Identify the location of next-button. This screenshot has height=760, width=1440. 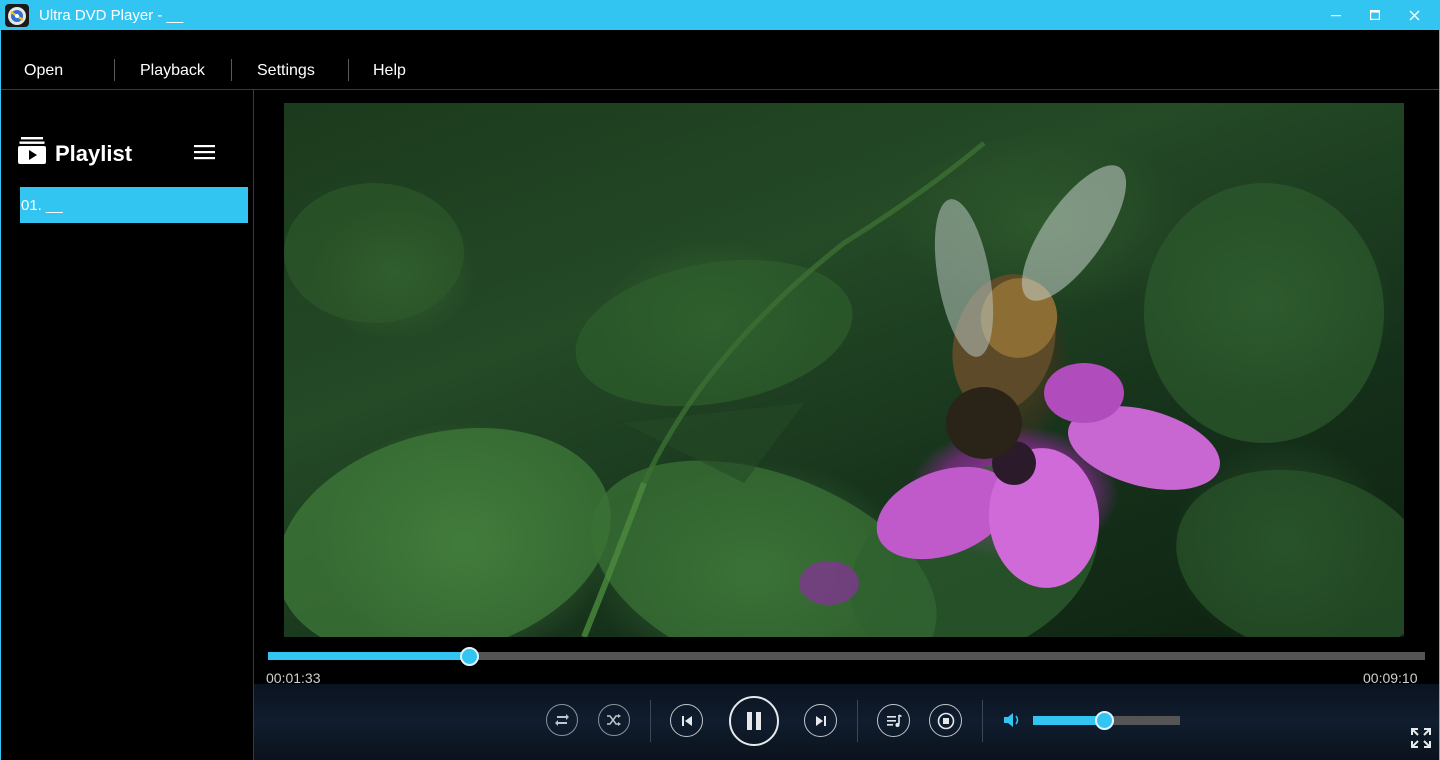
(820, 720).